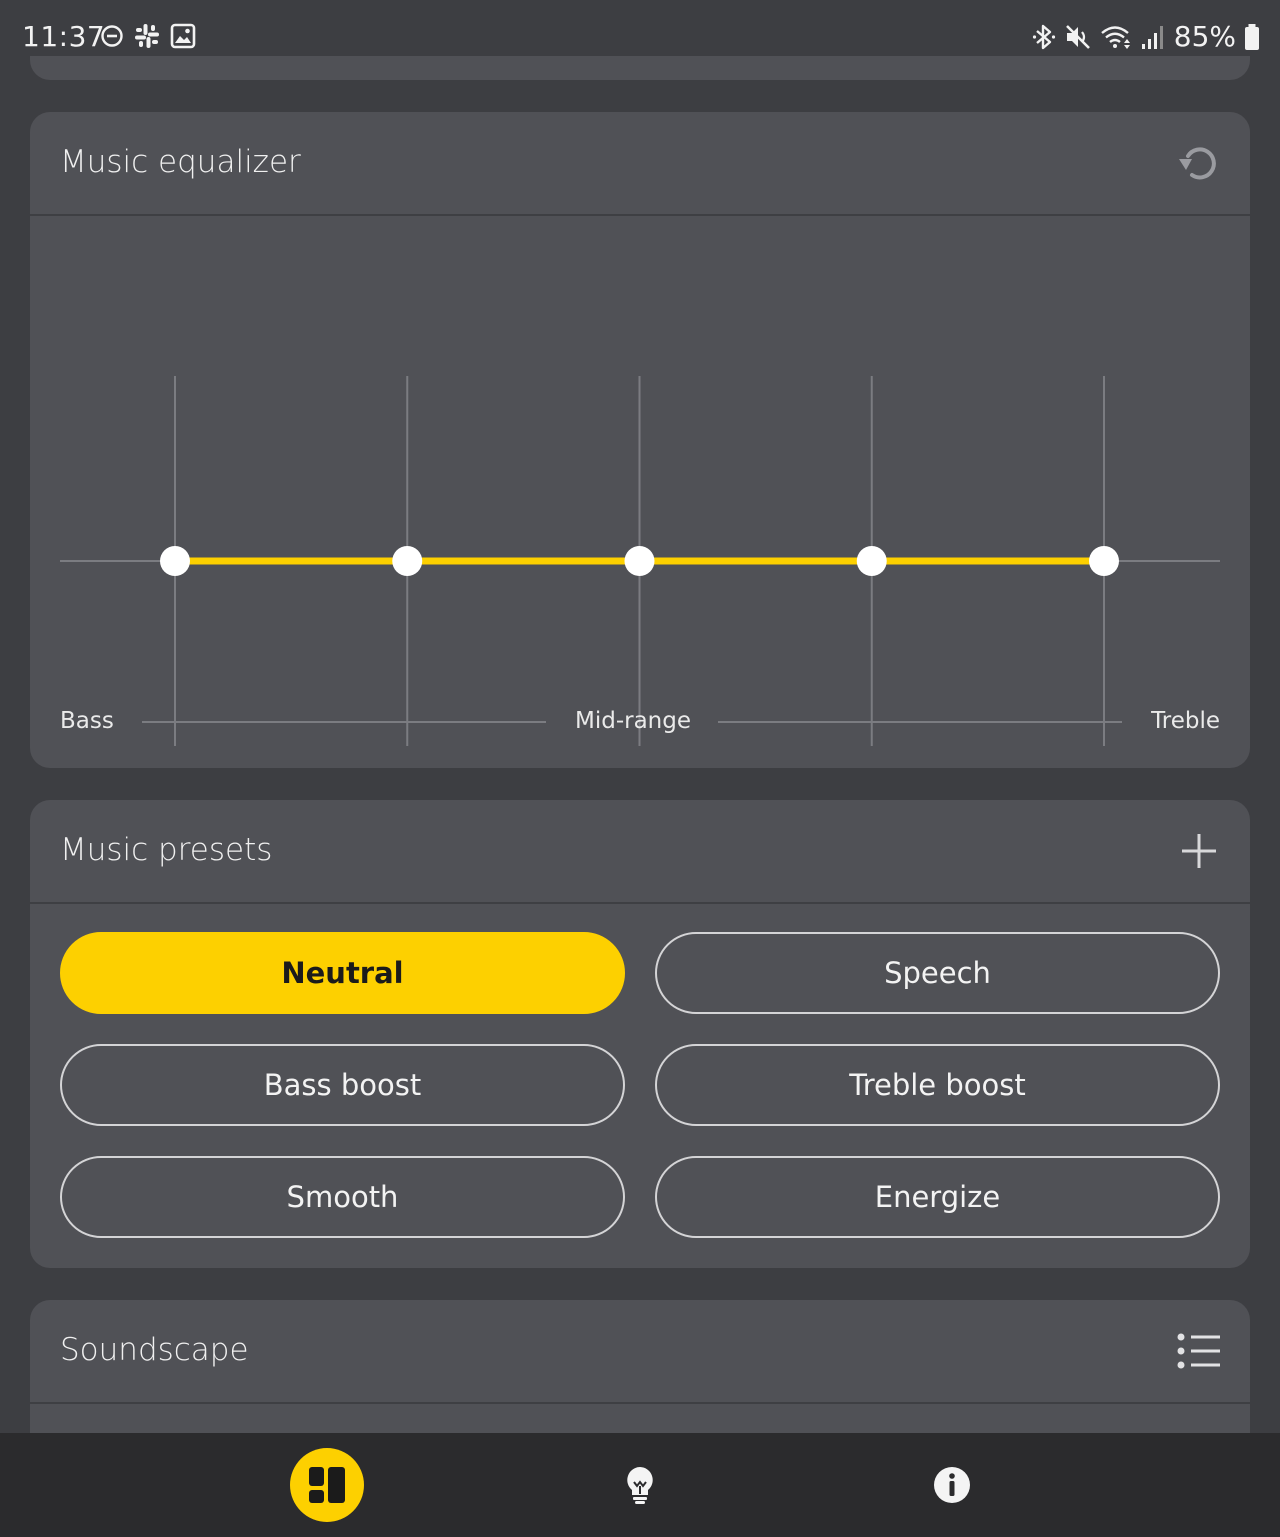 Image resolution: width=1280 pixels, height=1537 pixels. I want to click on wifi-icon, so click(1115, 37).